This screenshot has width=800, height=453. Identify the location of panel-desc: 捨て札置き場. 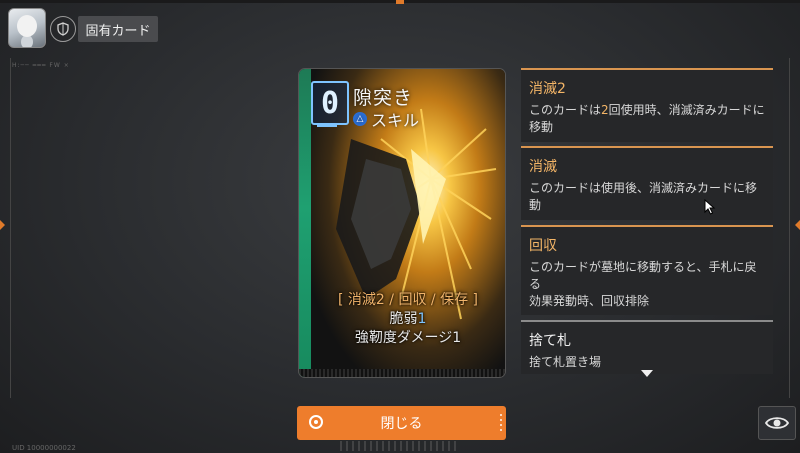
(565, 362).